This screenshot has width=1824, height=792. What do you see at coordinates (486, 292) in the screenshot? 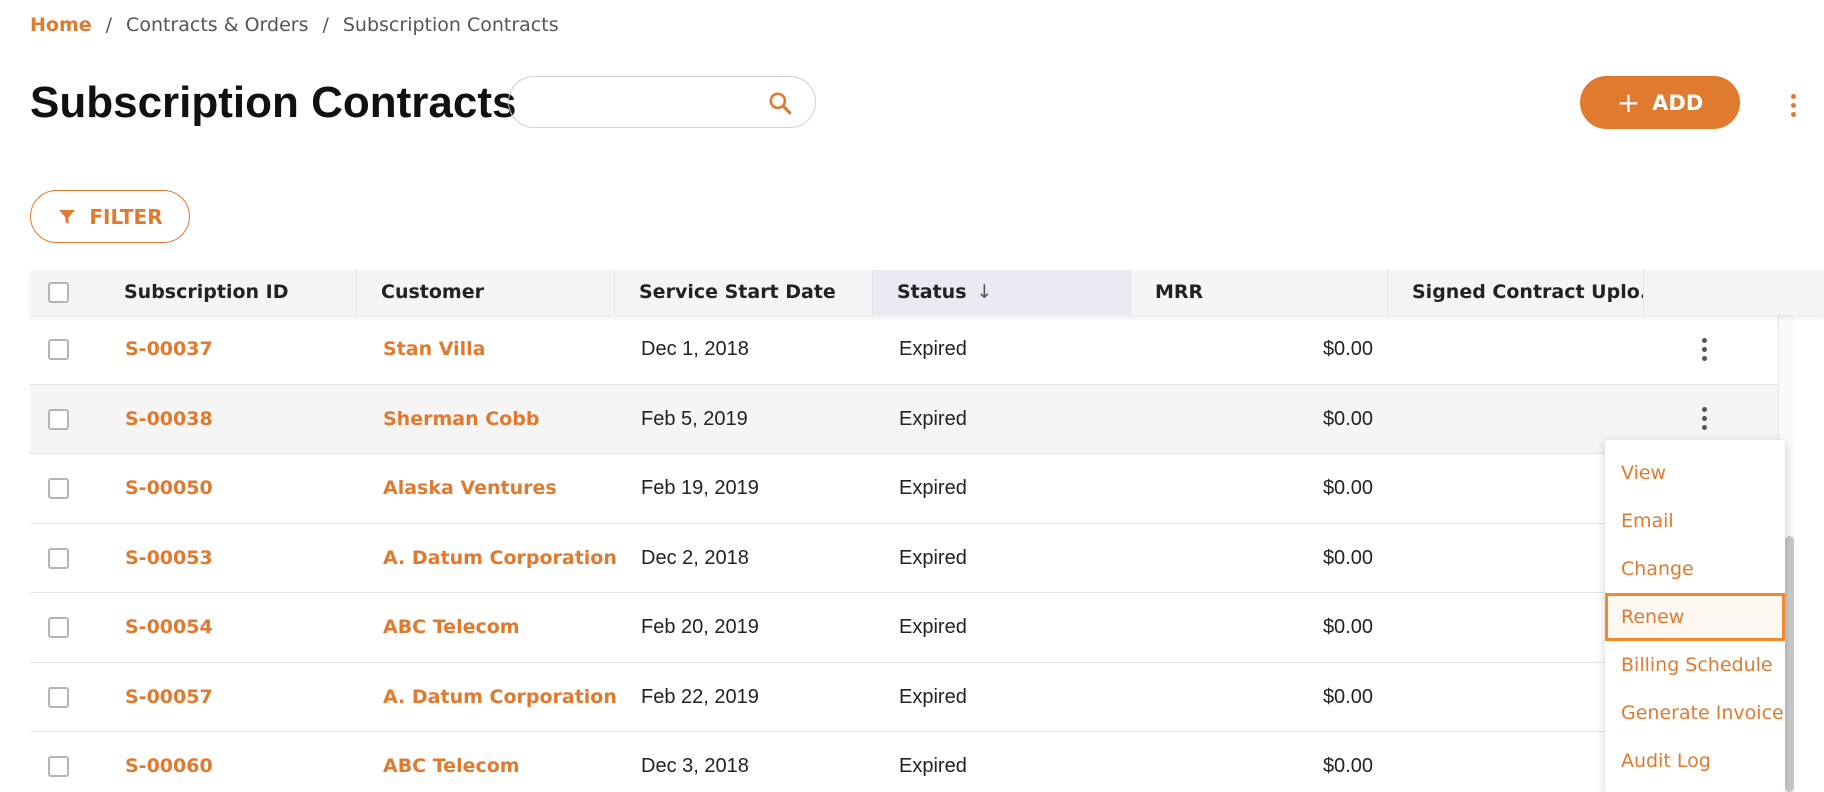
I see `column-header-customer: Customer` at bounding box center [486, 292].